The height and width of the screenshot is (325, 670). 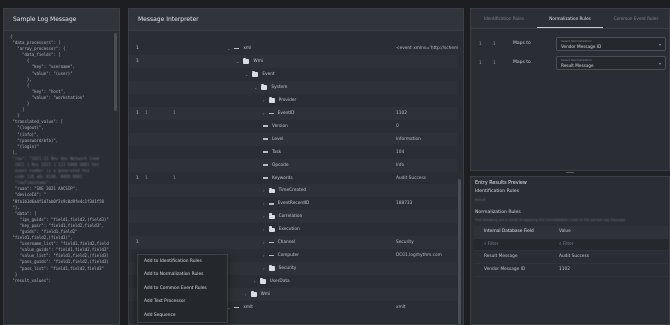 I want to click on menu-add-identification-rules: Add to Identification Rules, so click(x=182, y=261).